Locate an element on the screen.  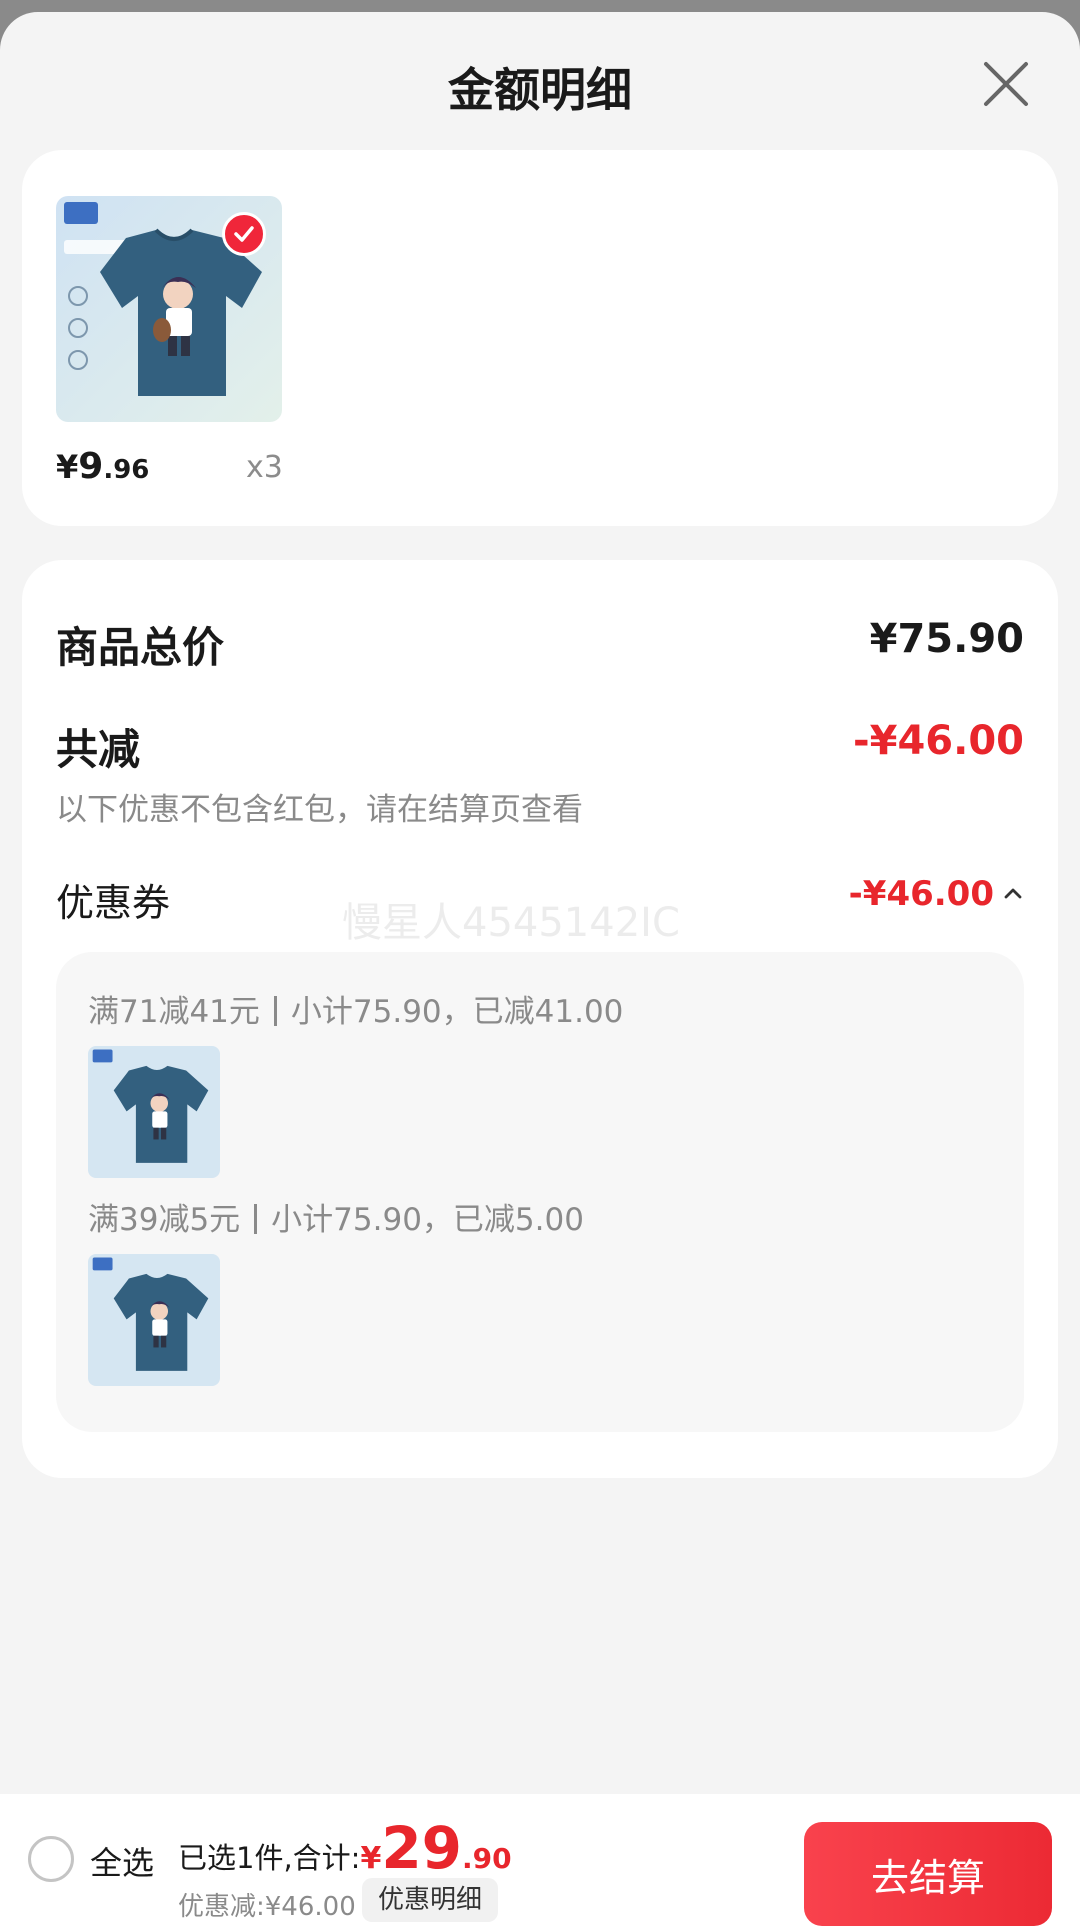
total-price-value: ¥75.90 is located at coordinates (946, 639).